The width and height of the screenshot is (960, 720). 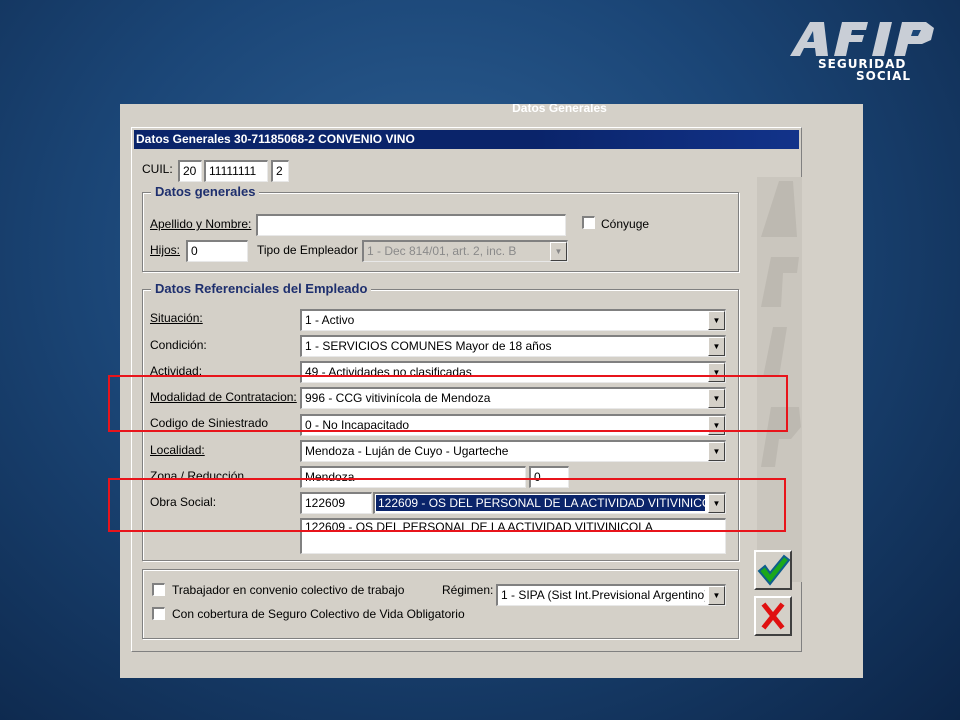 I want to click on window-title: Datos Generales, so click(x=491, y=111).